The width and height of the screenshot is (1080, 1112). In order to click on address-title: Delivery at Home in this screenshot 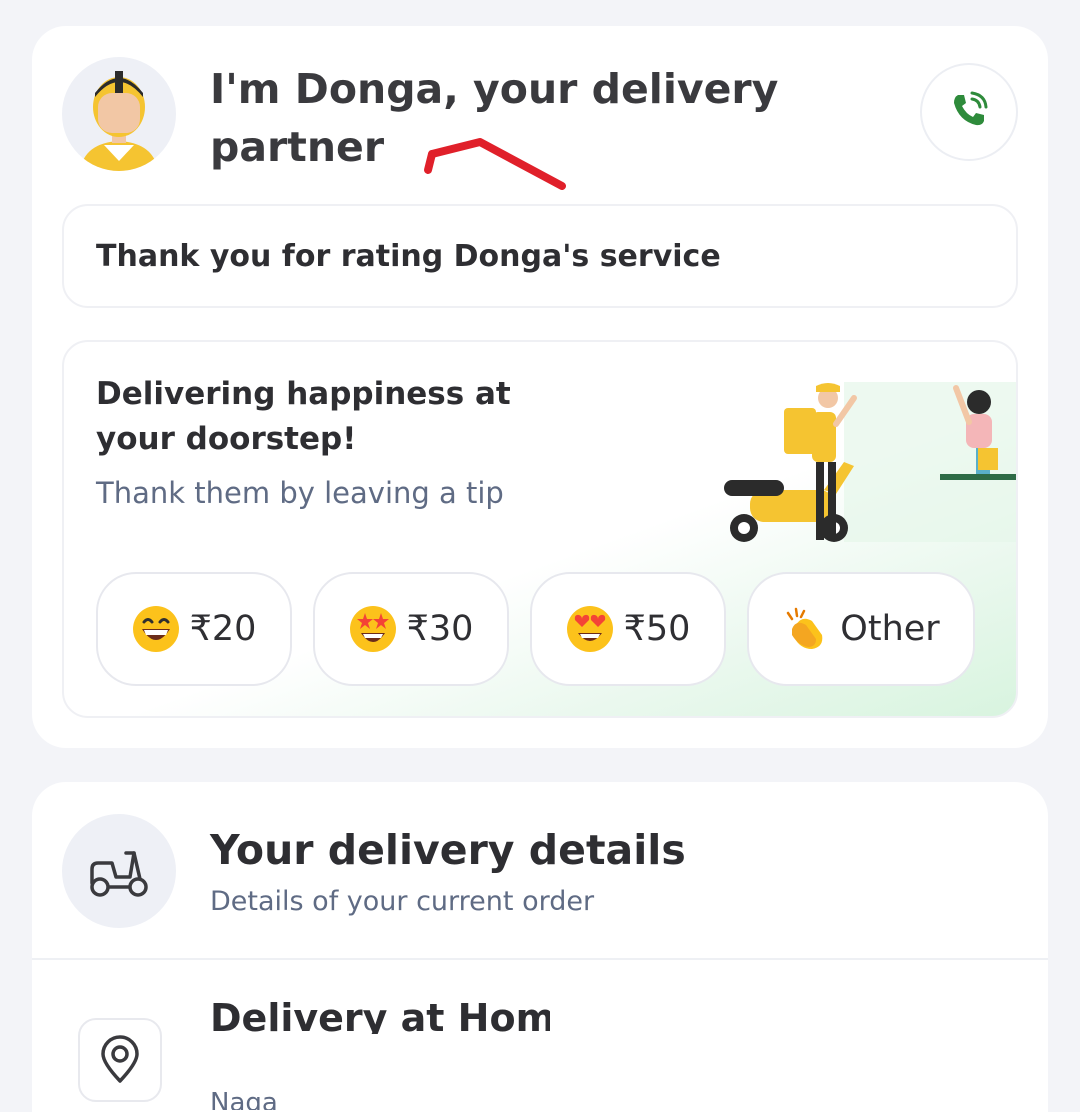, I will do `click(380, 1015)`.